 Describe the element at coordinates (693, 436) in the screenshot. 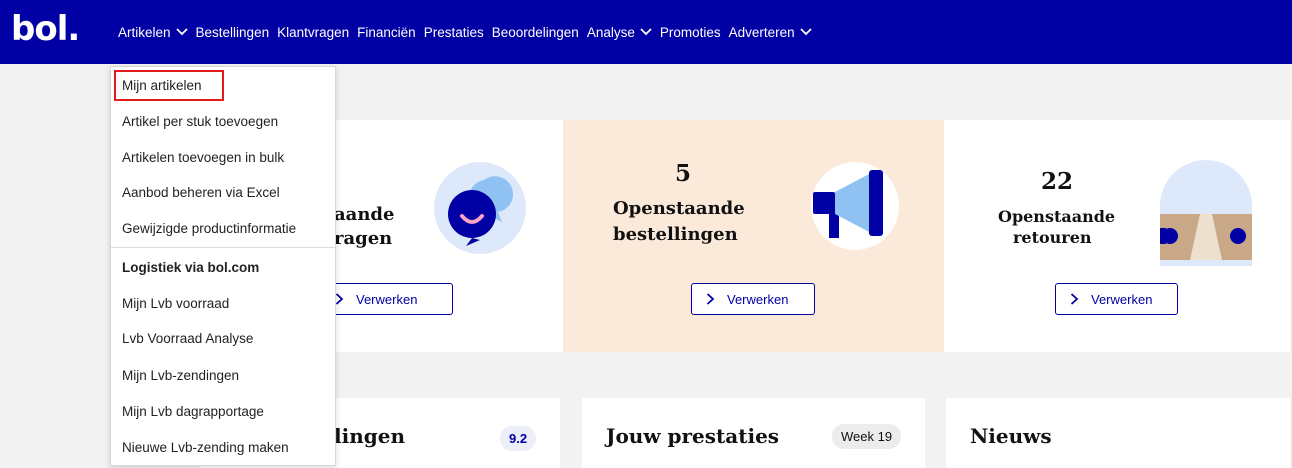

I see `panel-title: Jouw prestaties` at that location.